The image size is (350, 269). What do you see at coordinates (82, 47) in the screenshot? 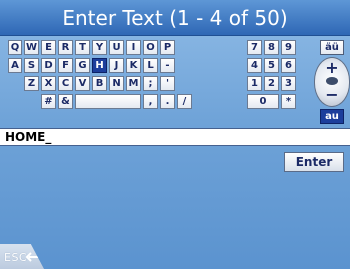
I see `key-t: T` at bounding box center [82, 47].